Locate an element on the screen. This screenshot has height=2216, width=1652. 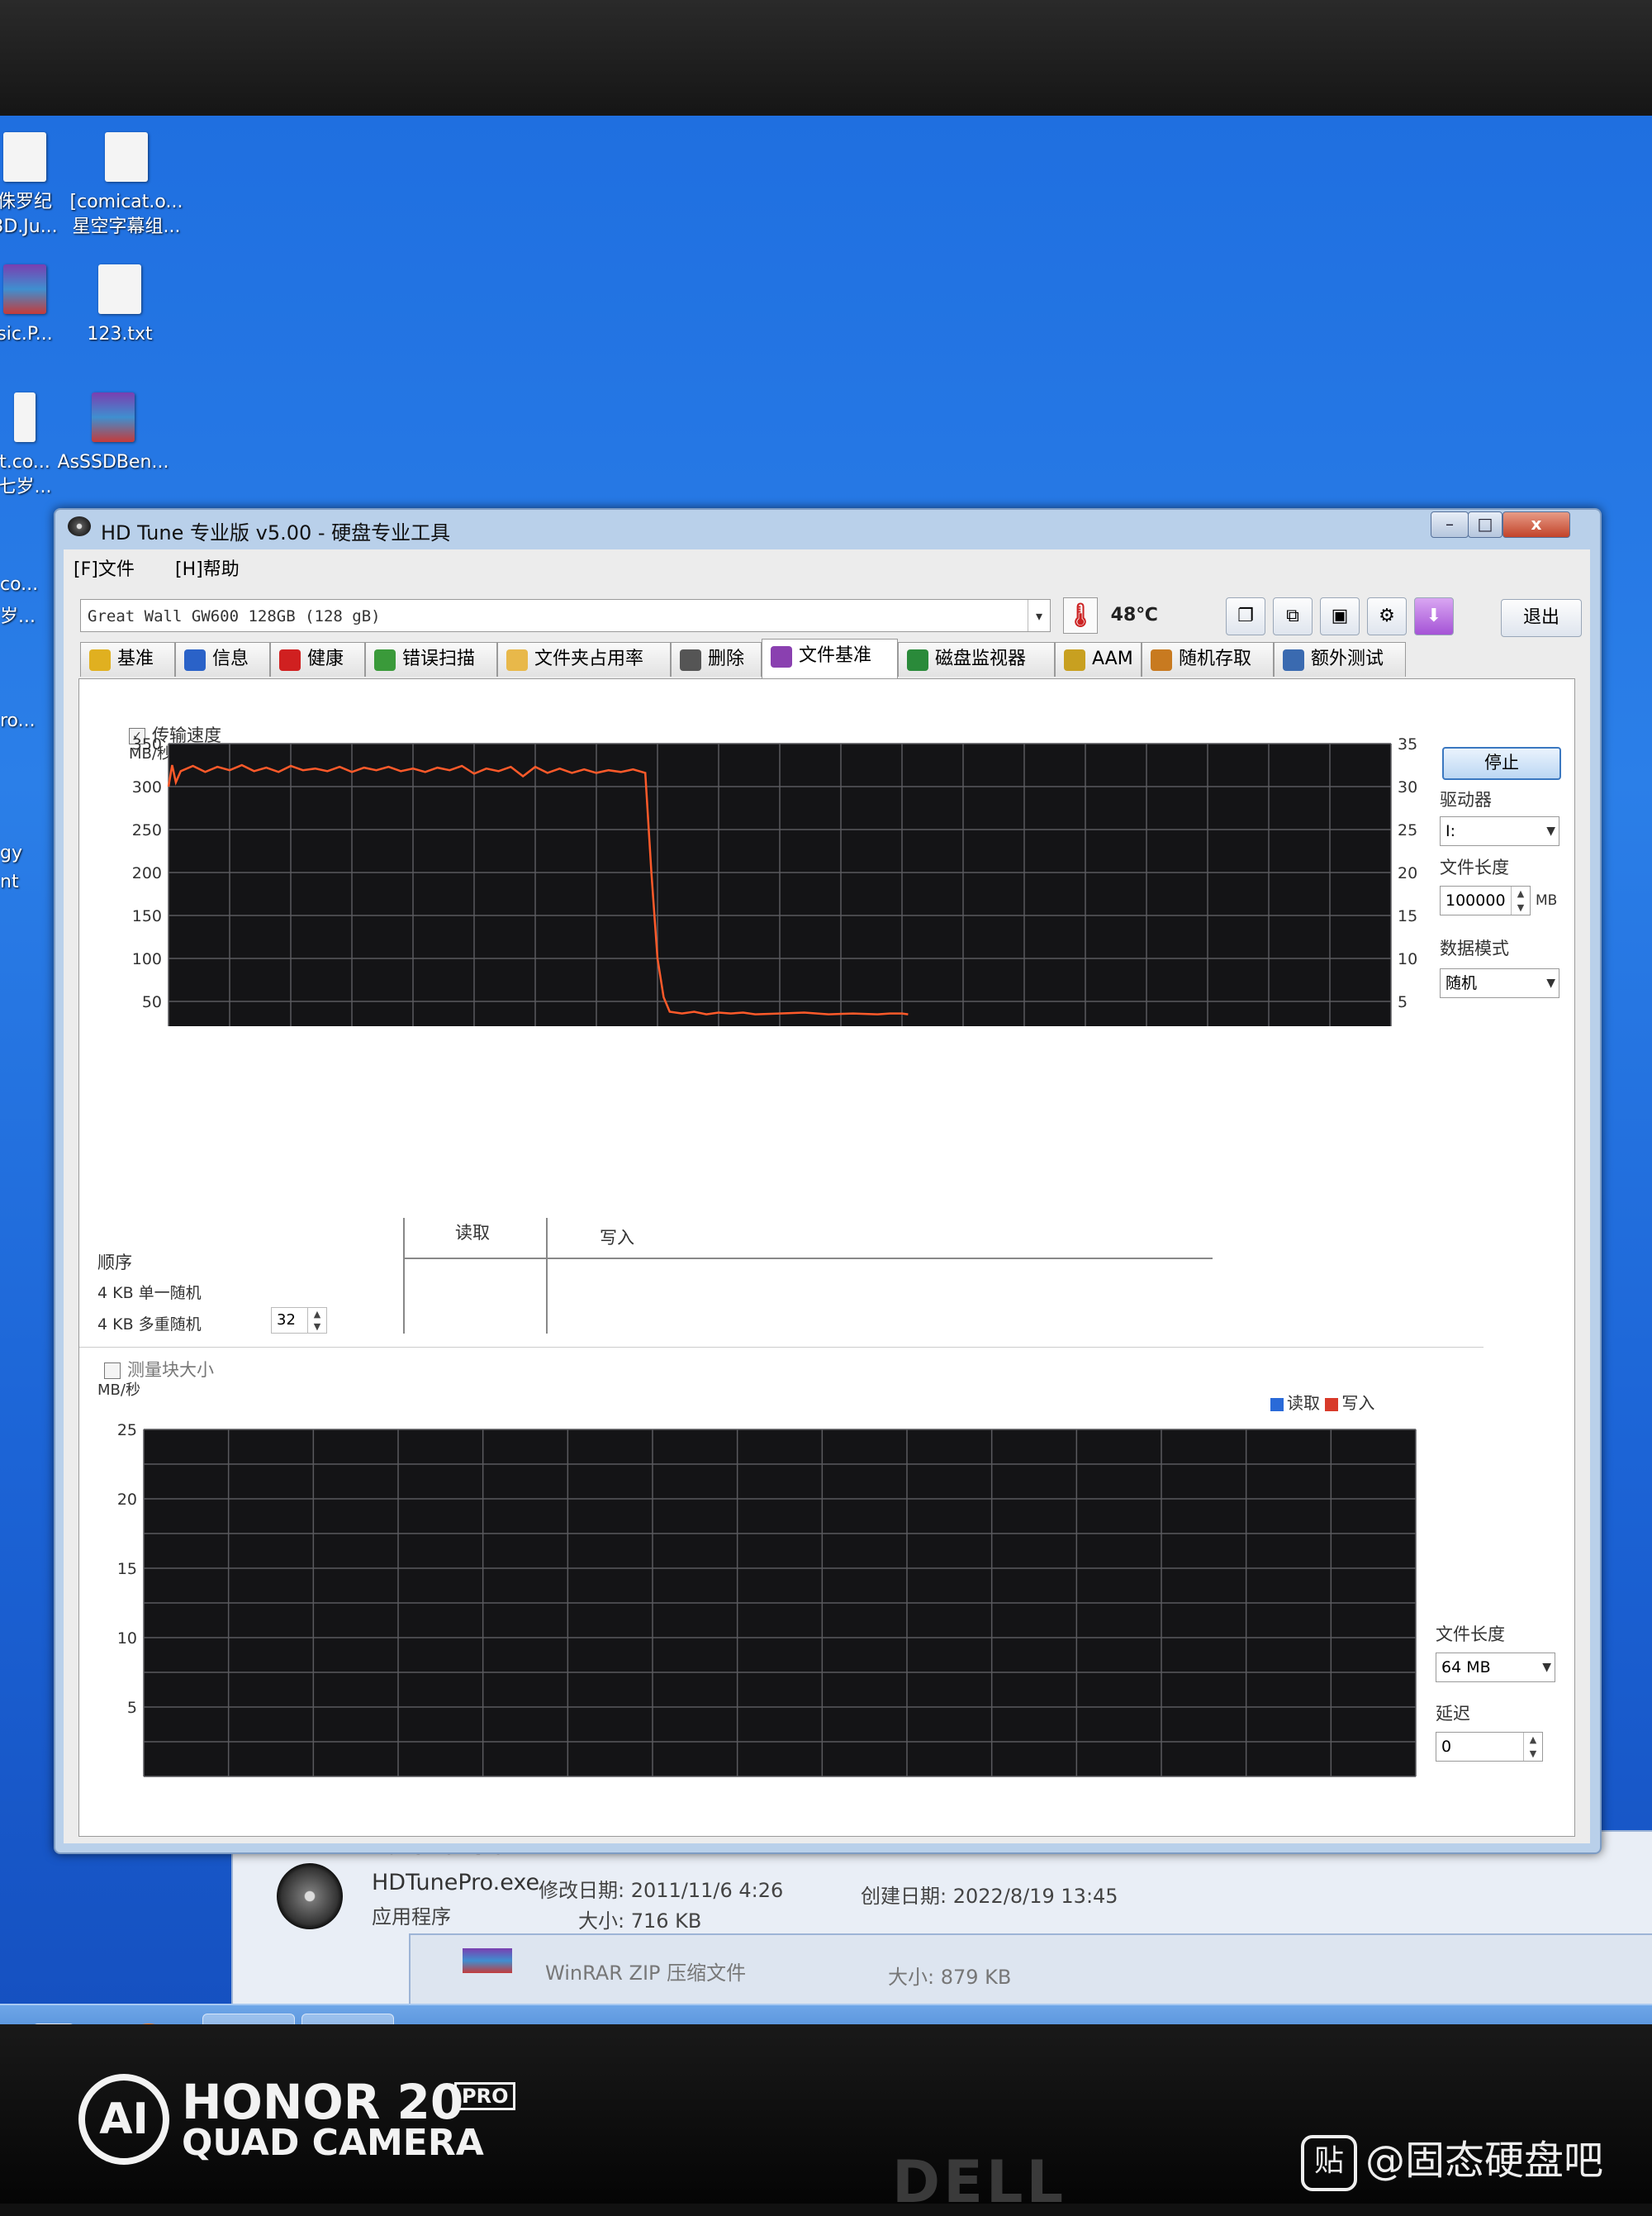
tab-error-scan: 错误扫描 is located at coordinates (431, 659).